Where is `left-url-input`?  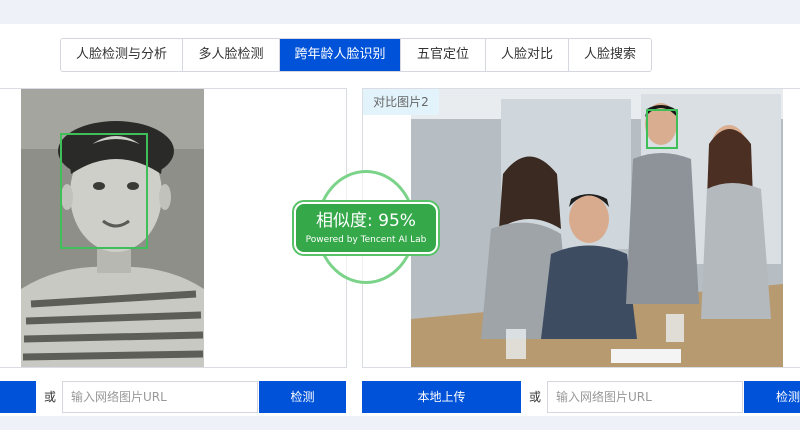
left-url-input is located at coordinates (160, 397).